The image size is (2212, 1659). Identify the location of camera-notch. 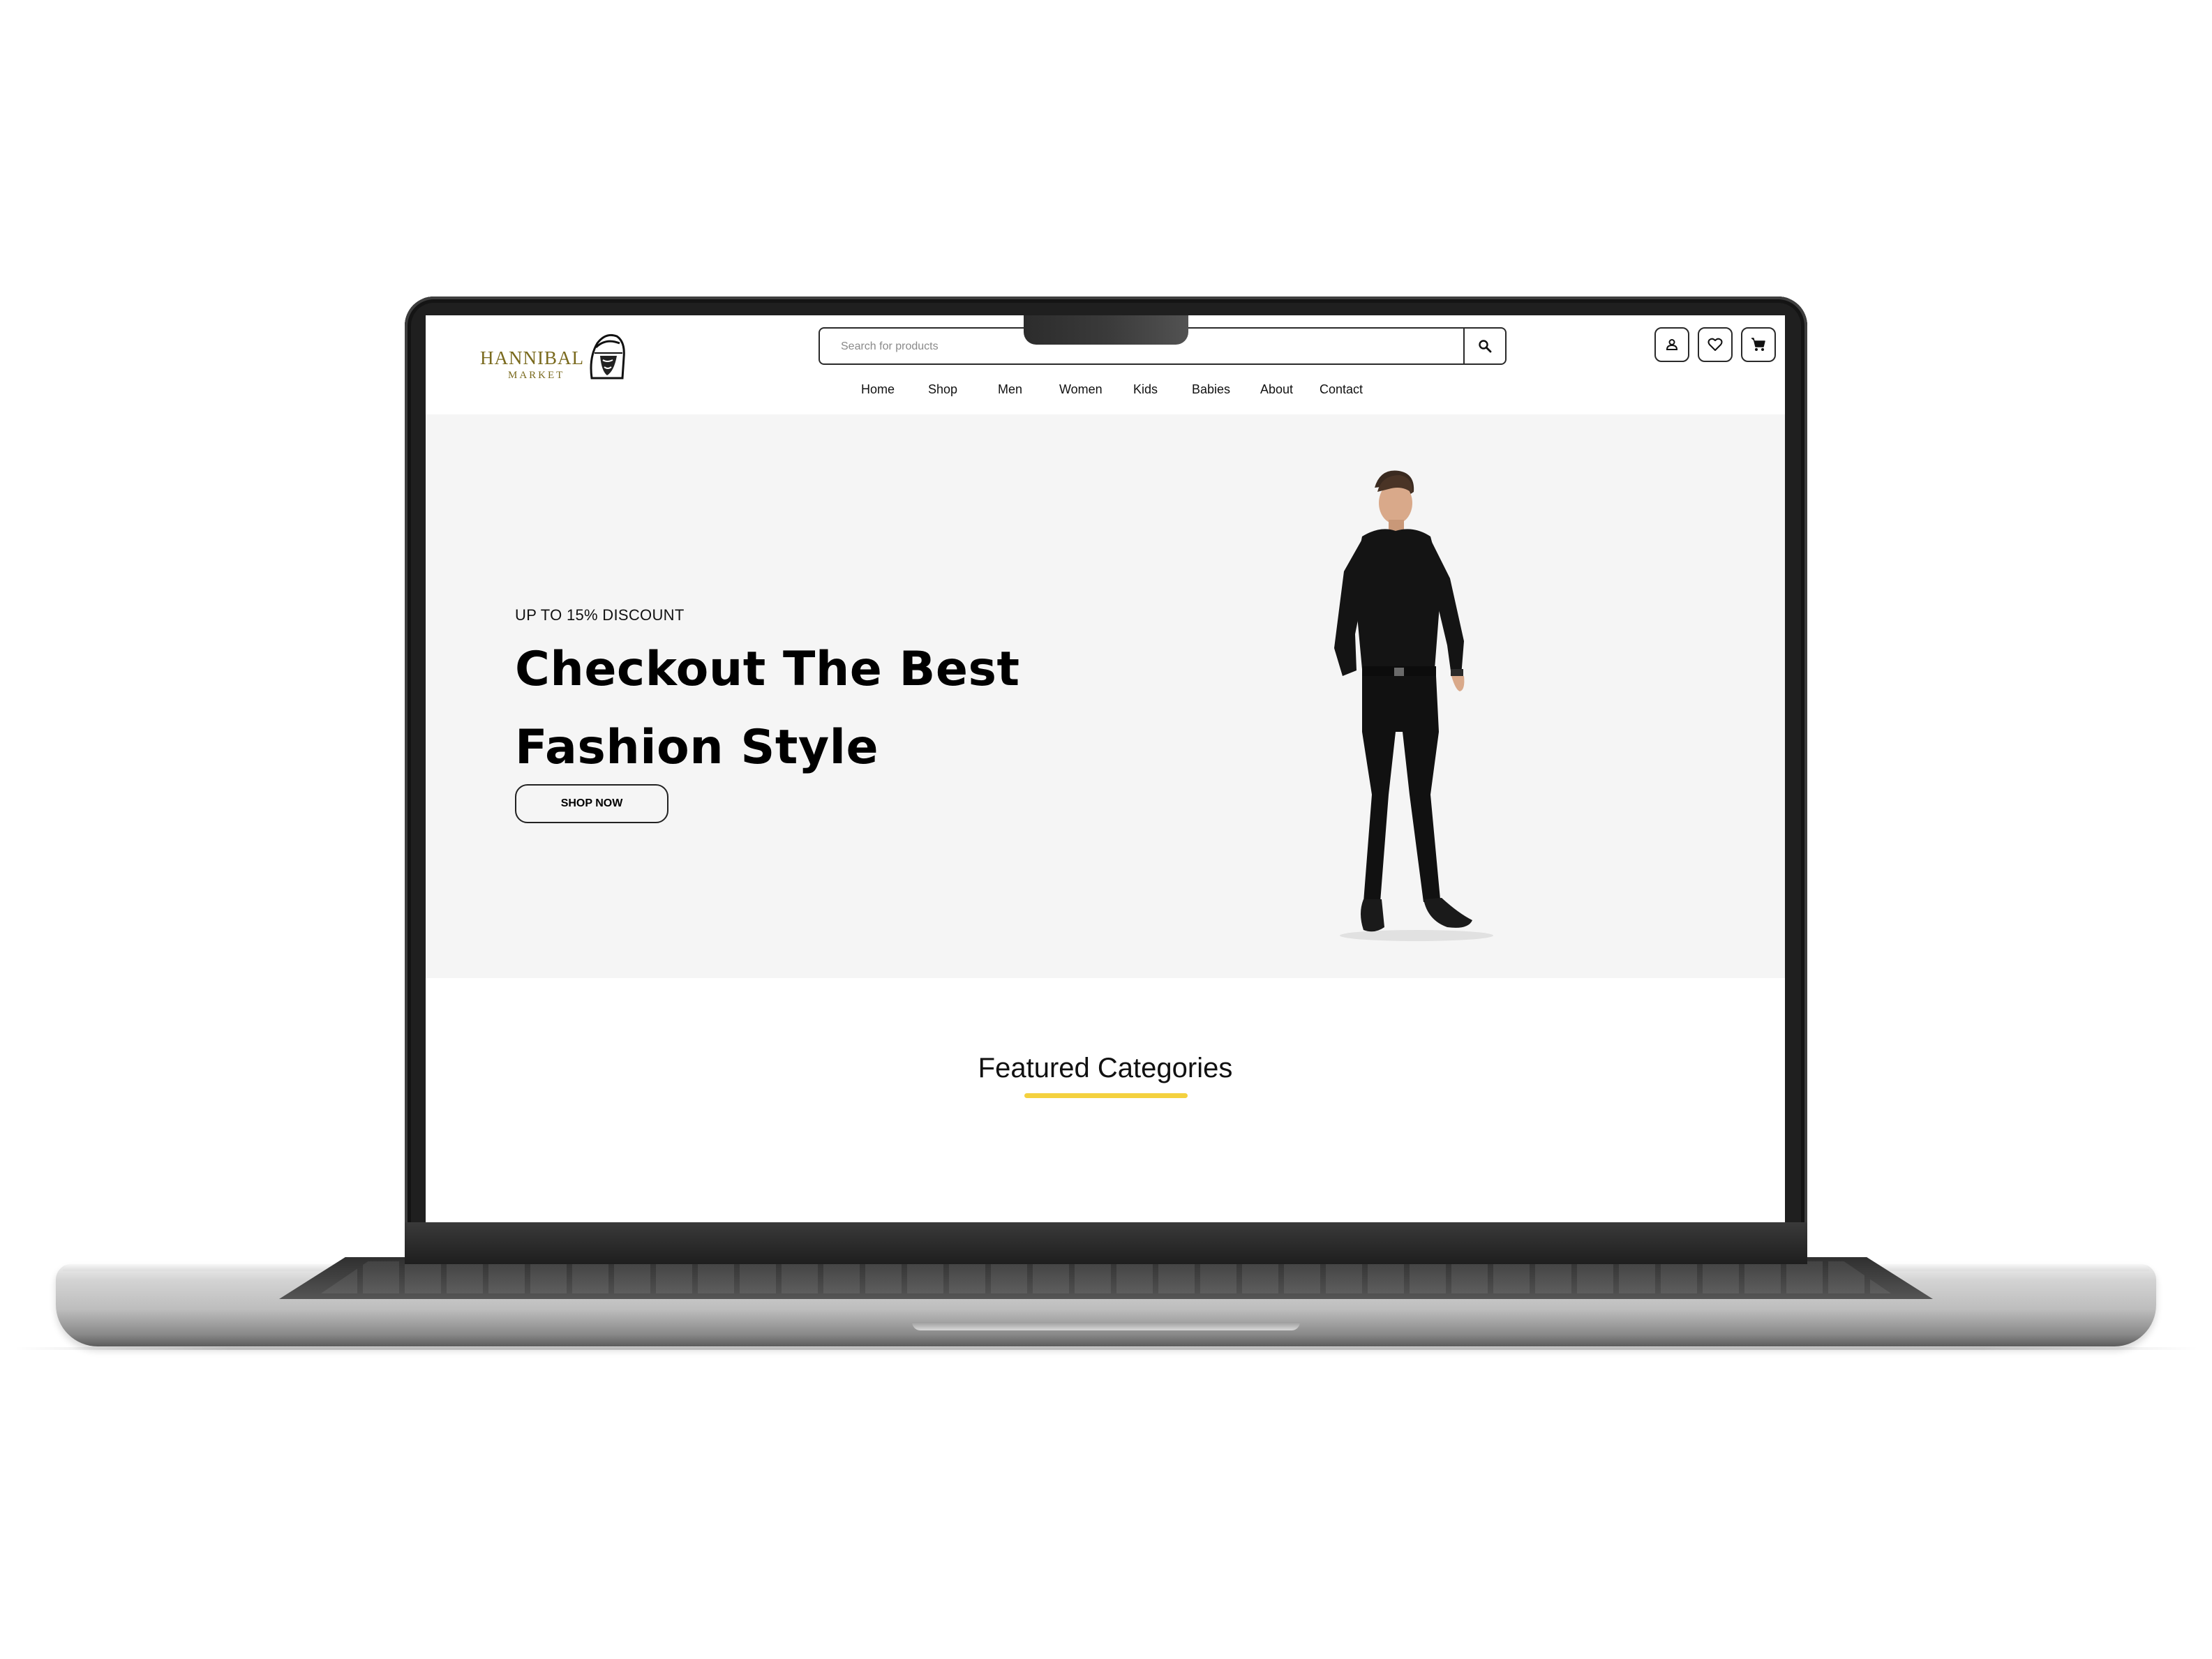
(1106, 330).